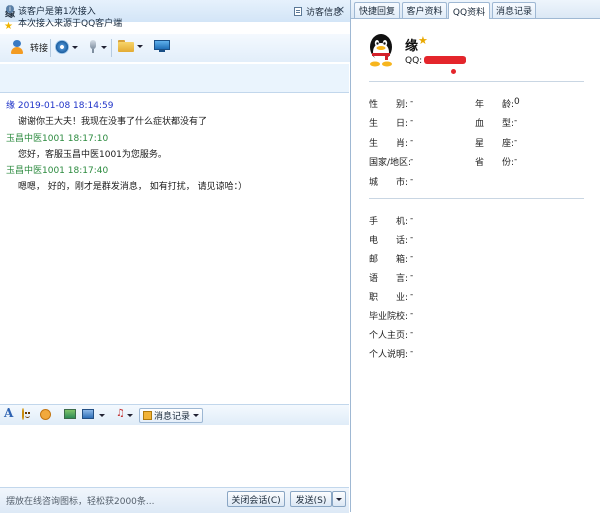 The width and height of the screenshot is (600, 513). Describe the element at coordinates (62, 47) in the screenshot. I see `camera-icon` at that location.